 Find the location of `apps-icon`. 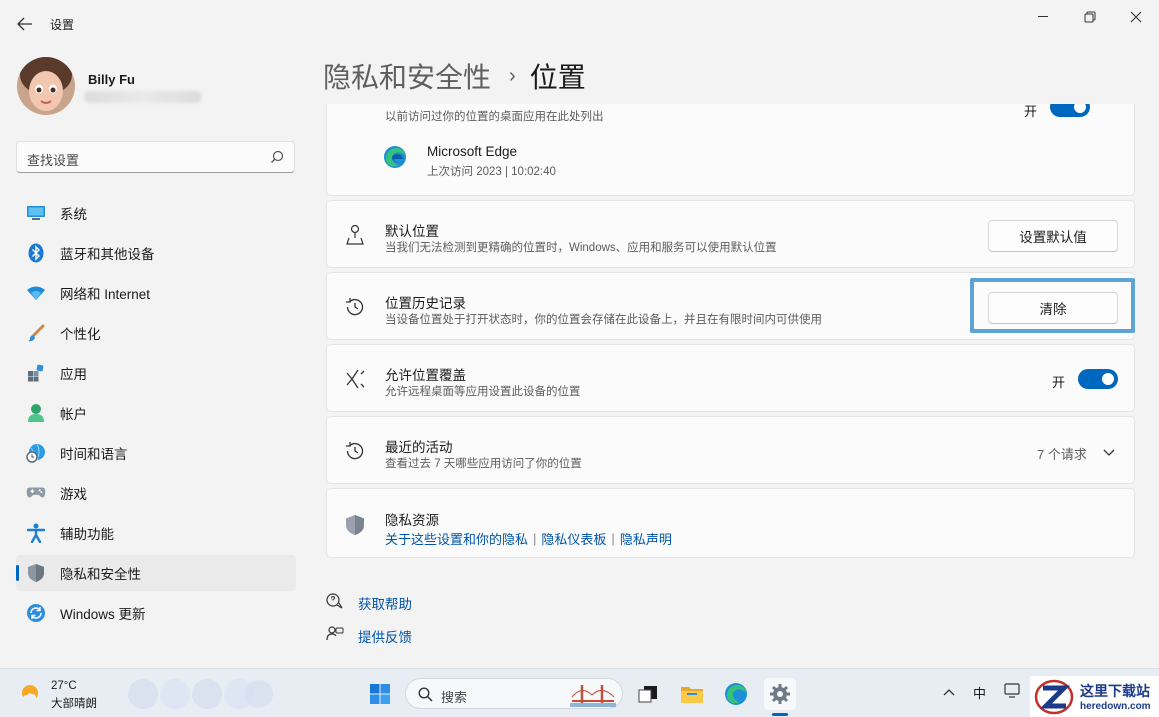

apps-icon is located at coordinates (36, 373).